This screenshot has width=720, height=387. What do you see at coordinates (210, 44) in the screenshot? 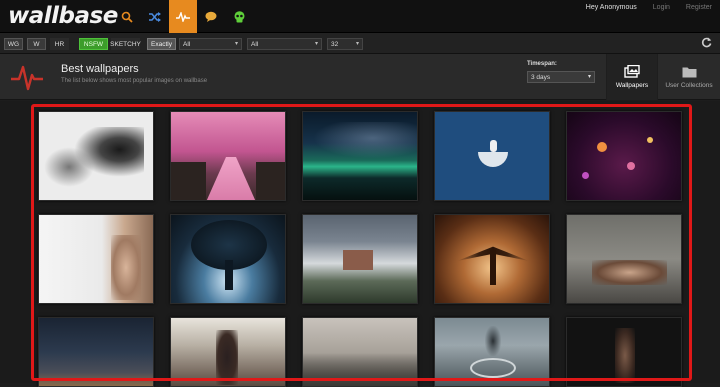
I see `resolution-select: All ▾` at bounding box center [210, 44].